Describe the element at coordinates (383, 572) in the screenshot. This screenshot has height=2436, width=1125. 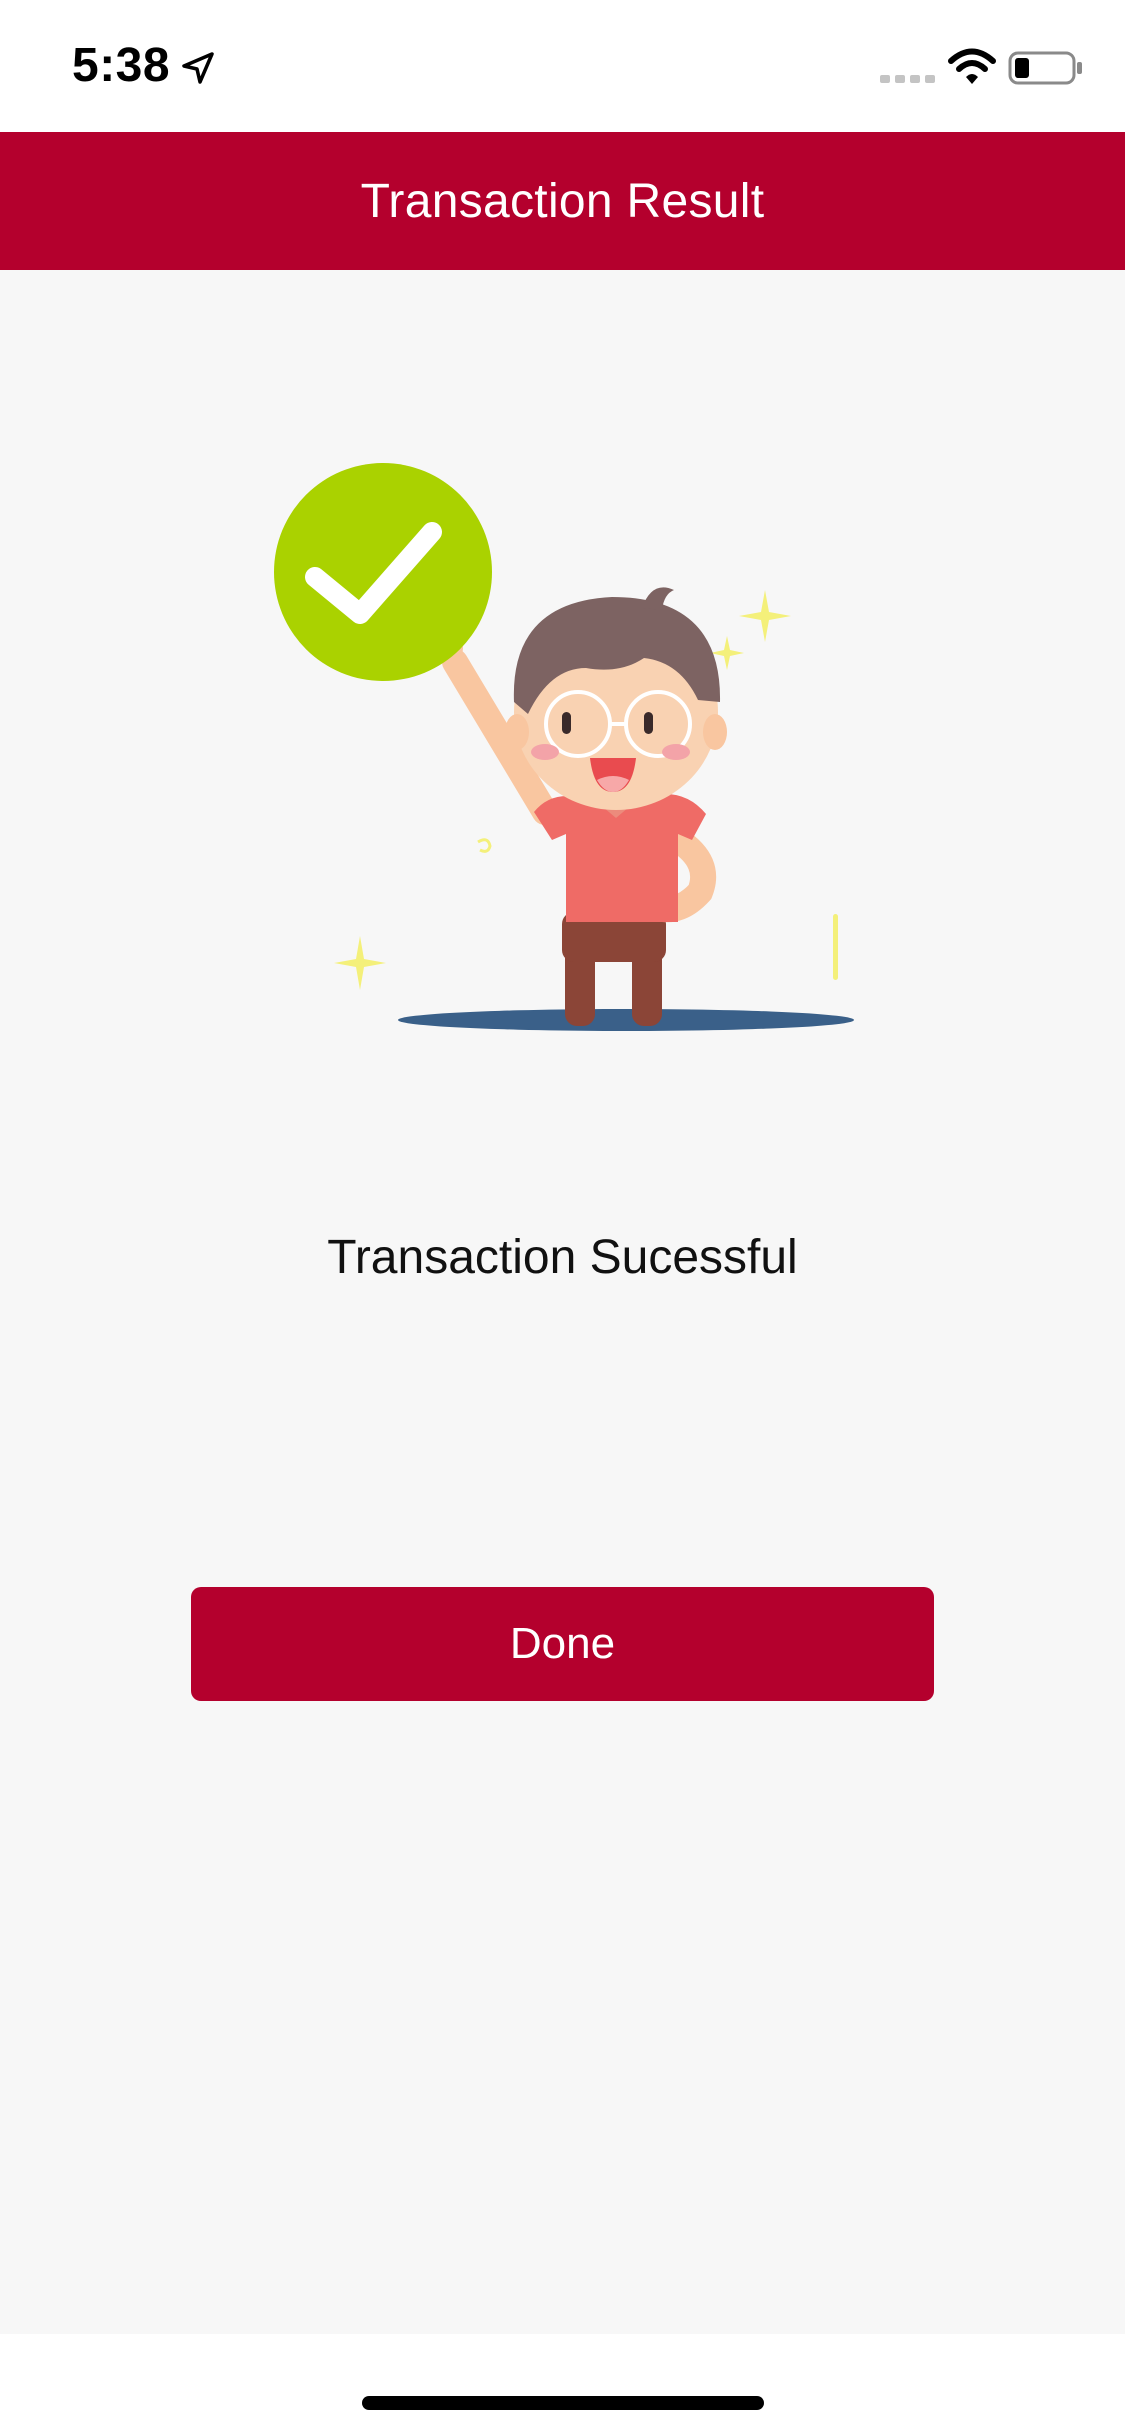
I see `checkmark-circle-icon` at that location.